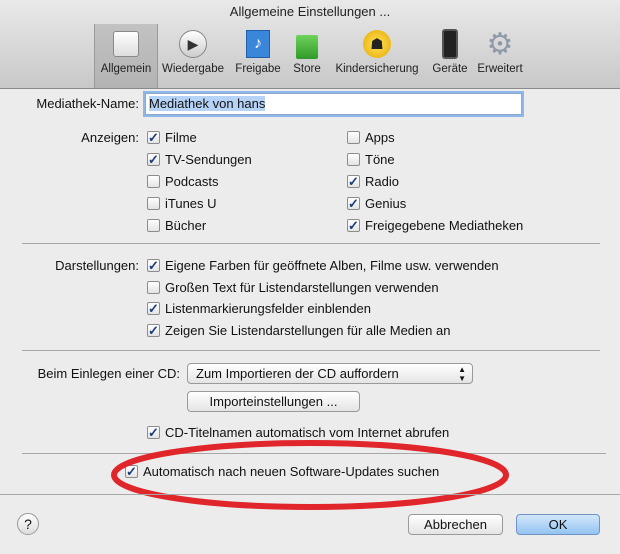  Describe the element at coordinates (386, 203) in the screenshot. I see `checkbox-label: Genius` at that location.